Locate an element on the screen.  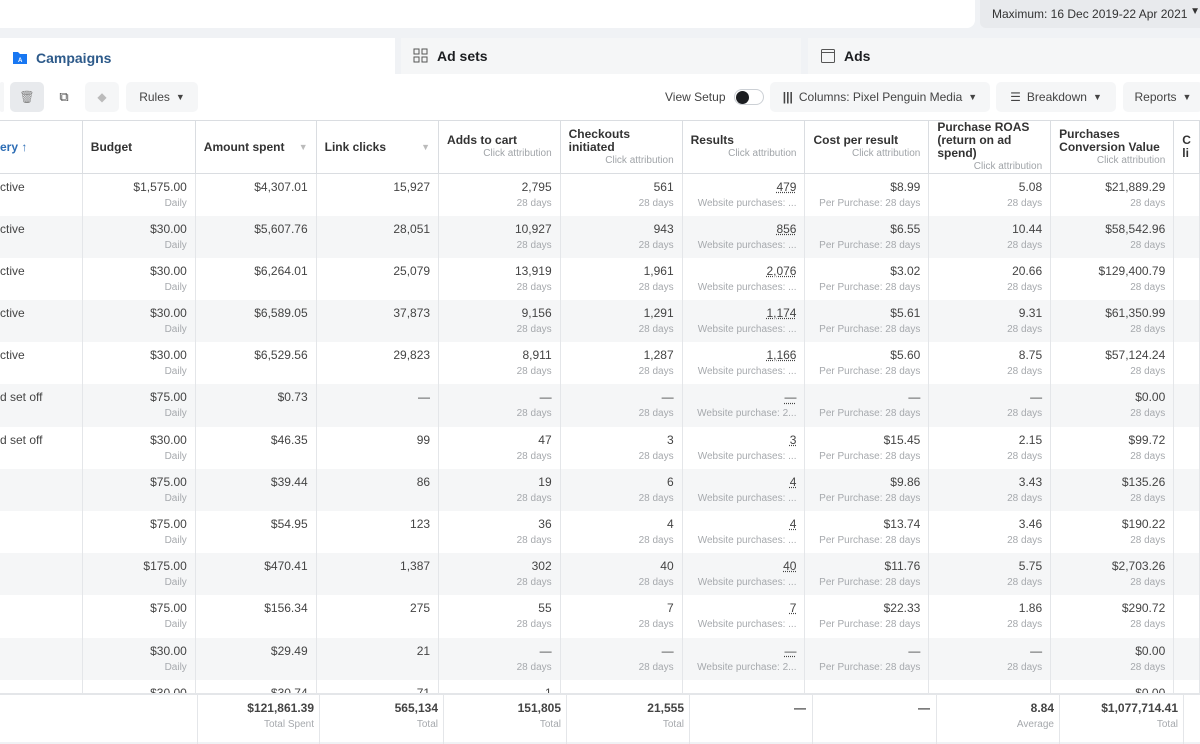
cell-link: 123 is located at coordinates (378, 532).